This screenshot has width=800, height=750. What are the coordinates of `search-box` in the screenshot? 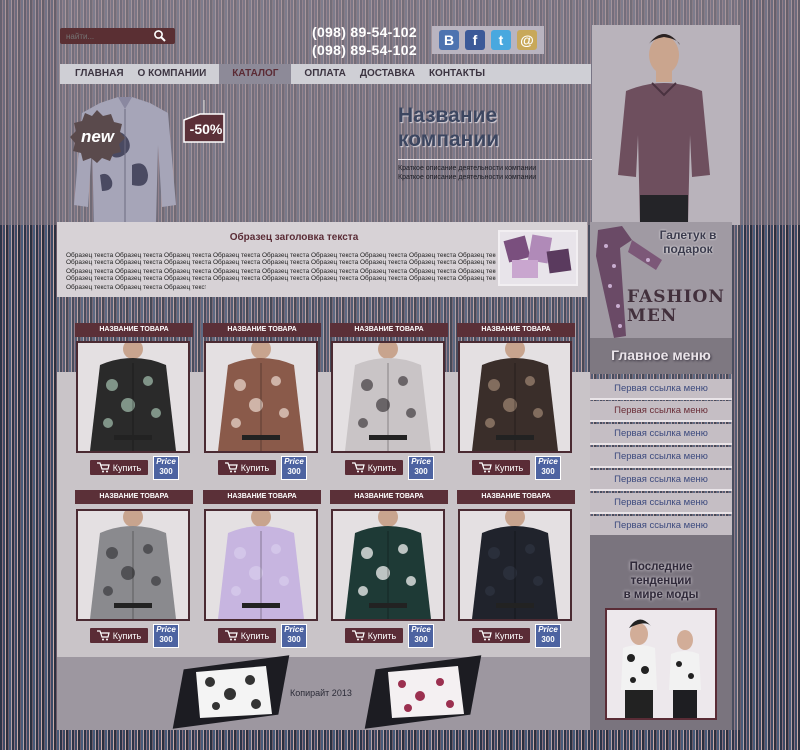 It's located at (117, 36).